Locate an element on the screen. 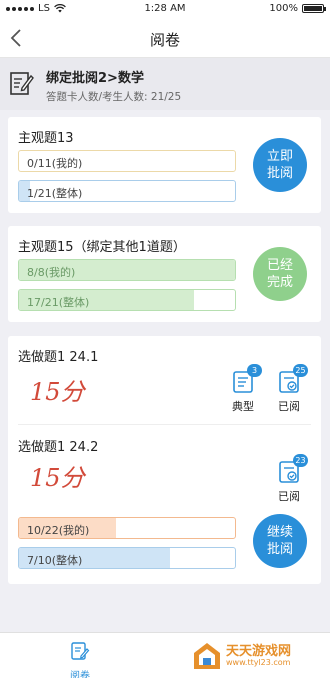  question-title: 选做题1 24.2 is located at coordinates (58, 447).